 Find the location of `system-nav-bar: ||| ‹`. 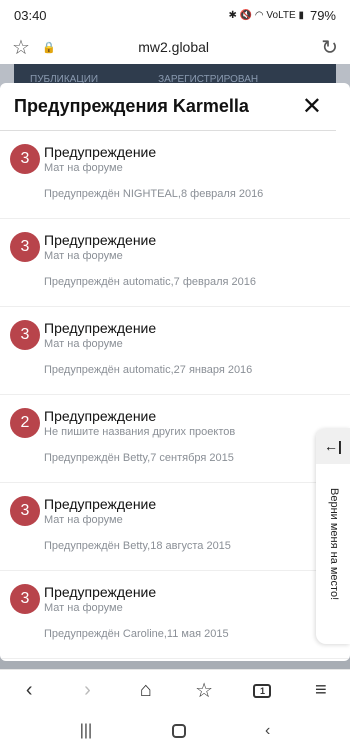

system-nav-bar: ||| ‹ is located at coordinates (175, 730).